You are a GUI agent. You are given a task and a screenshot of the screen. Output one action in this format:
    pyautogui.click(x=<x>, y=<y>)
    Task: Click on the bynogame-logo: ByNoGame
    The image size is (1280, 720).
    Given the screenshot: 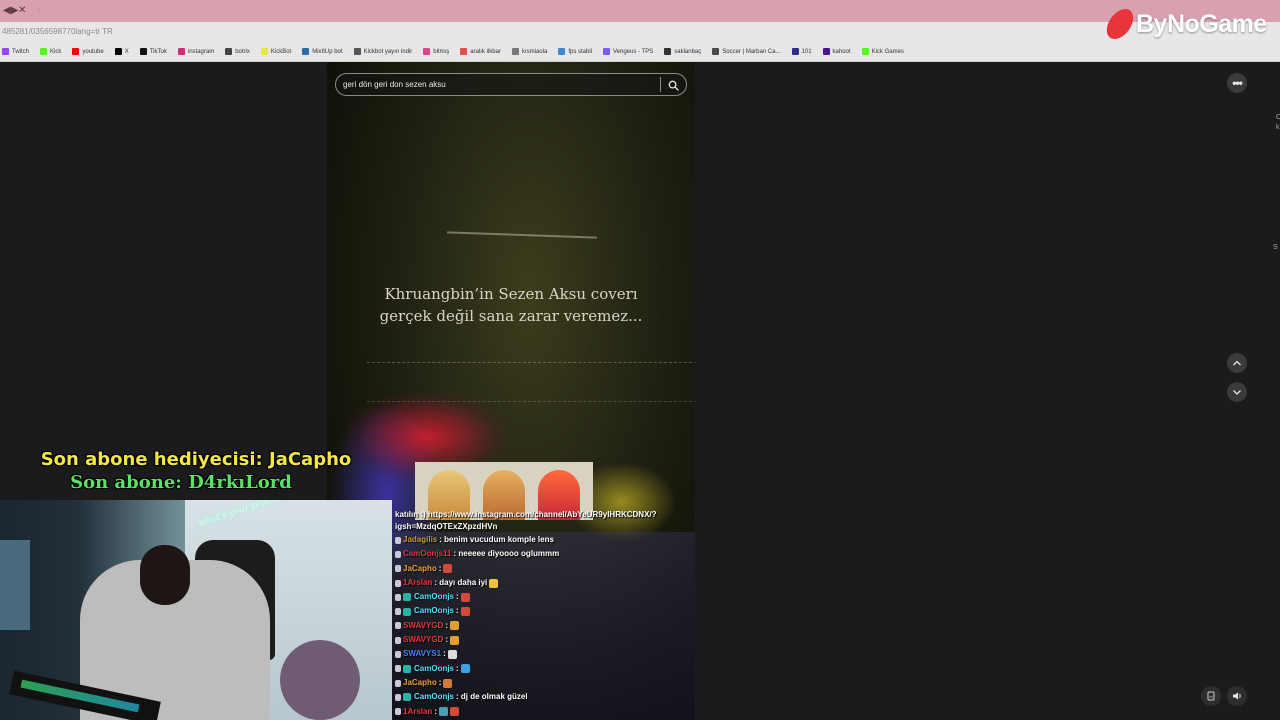 What is the action you would take?
    pyautogui.click(x=1184, y=24)
    